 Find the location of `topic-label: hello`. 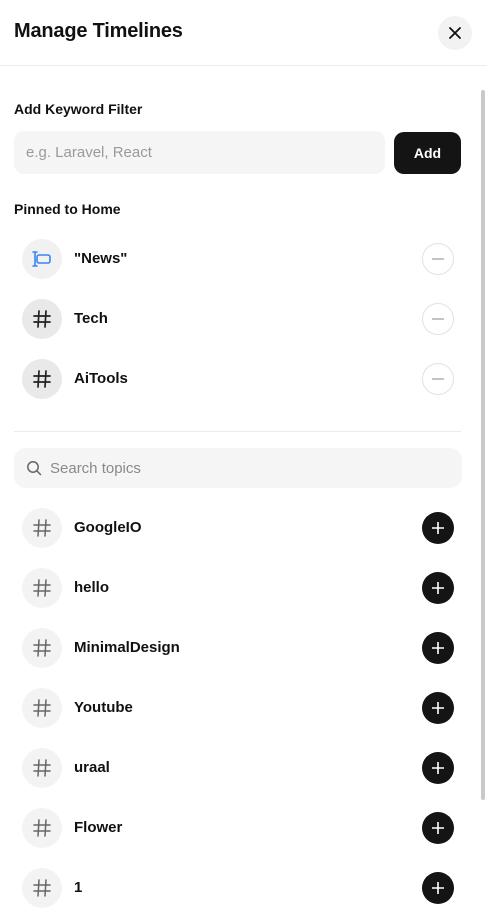

topic-label: hello is located at coordinates (92, 587).